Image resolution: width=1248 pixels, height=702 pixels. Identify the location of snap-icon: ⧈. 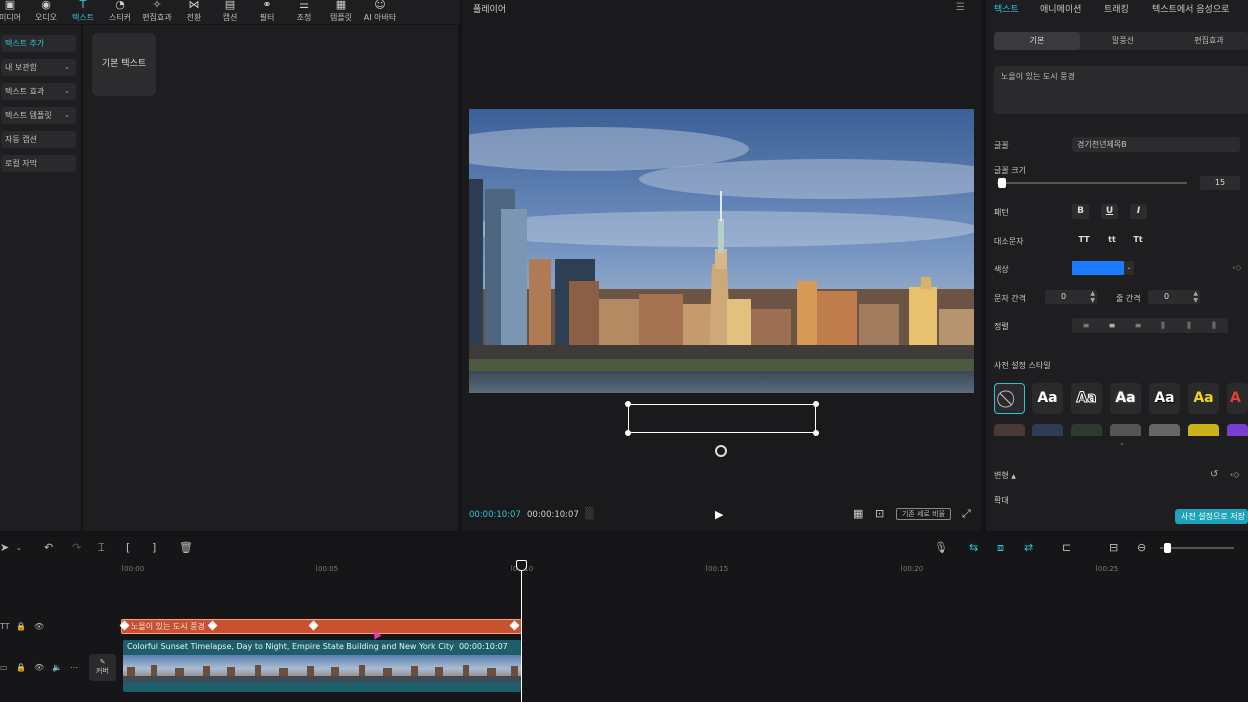
(1000, 548).